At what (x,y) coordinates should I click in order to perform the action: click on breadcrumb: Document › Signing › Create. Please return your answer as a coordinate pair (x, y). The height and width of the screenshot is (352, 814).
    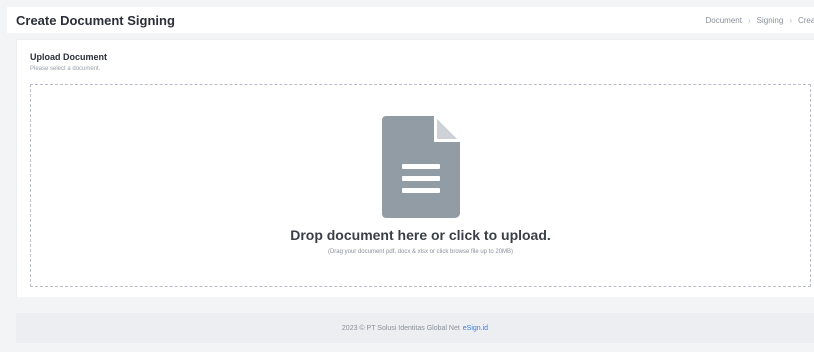
    Looking at the image, I should click on (759, 20).